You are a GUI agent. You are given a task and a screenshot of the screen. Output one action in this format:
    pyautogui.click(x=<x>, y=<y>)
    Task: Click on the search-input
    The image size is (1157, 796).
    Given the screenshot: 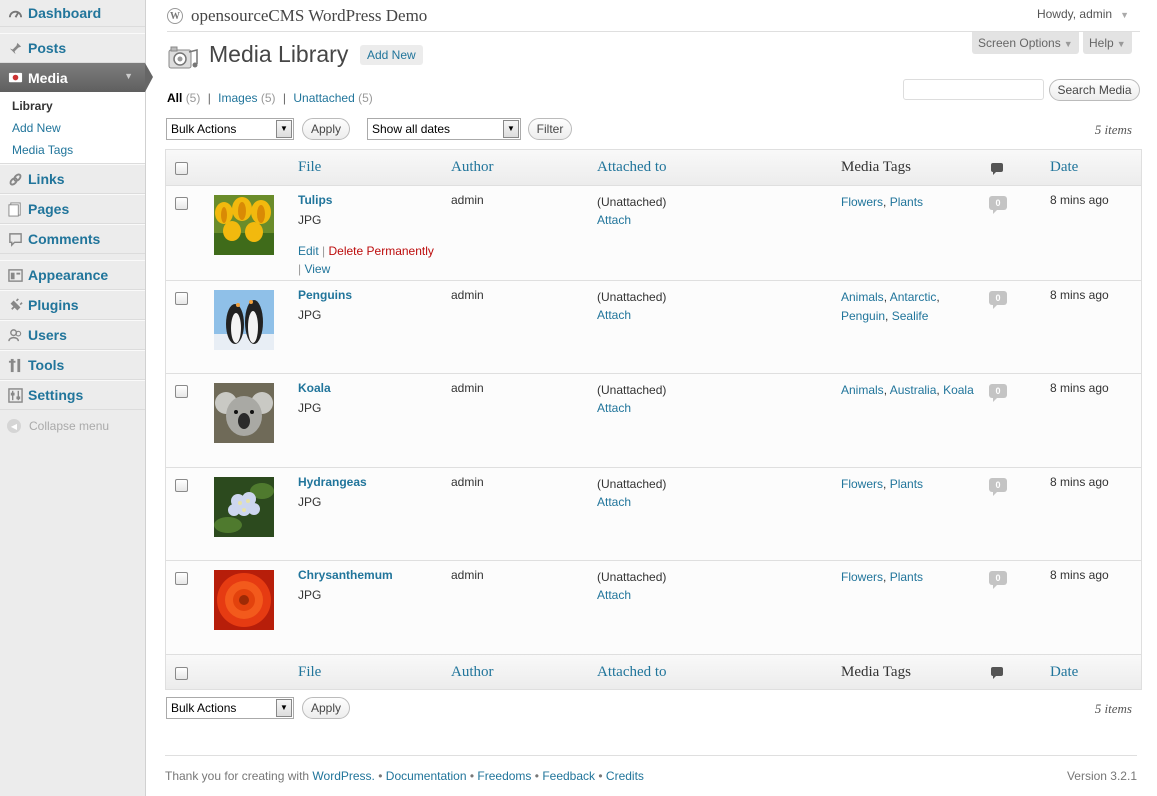 What is the action you would take?
    pyautogui.click(x=973, y=89)
    